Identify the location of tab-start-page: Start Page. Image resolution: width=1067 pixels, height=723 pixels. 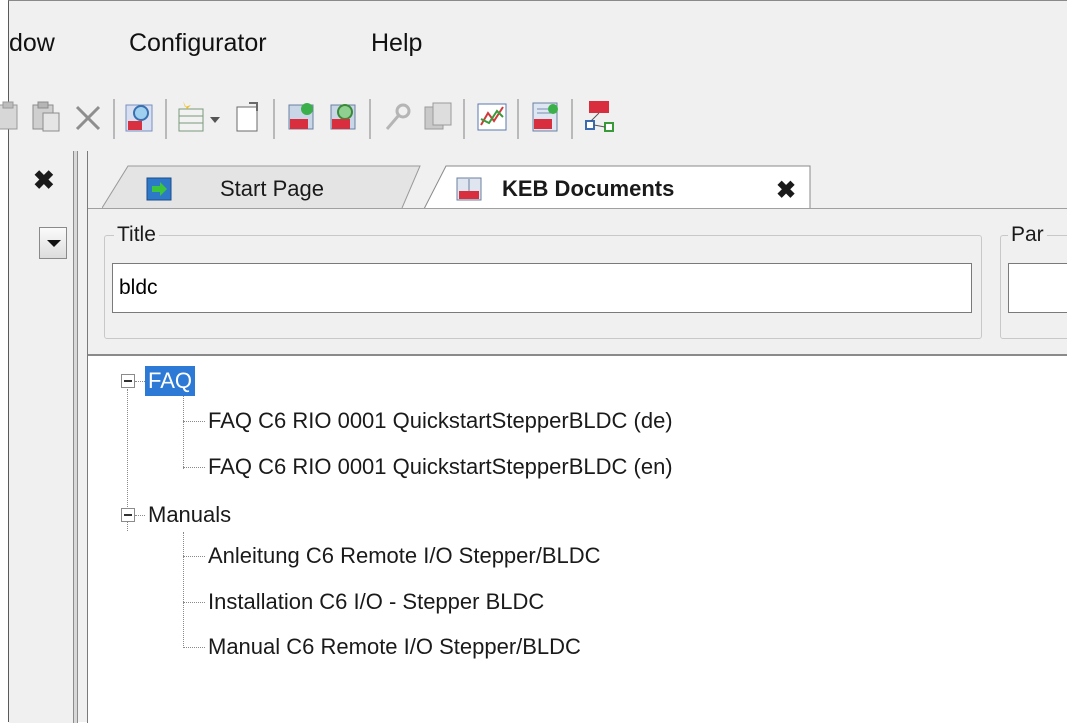
(267, 187).